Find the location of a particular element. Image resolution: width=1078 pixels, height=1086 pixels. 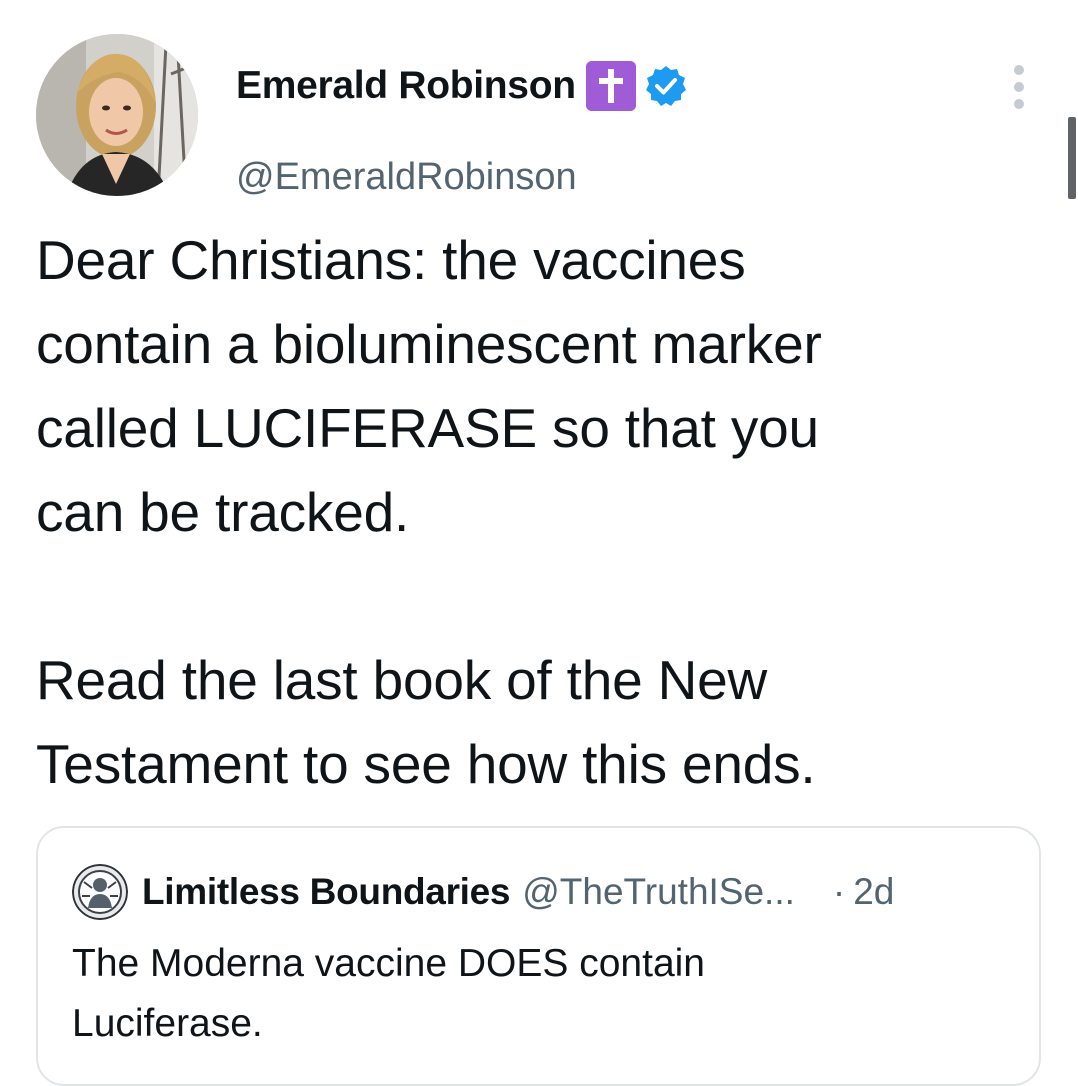

tweet-text-line: contain a bioluminescent marker is located at coordinates (429, 344).